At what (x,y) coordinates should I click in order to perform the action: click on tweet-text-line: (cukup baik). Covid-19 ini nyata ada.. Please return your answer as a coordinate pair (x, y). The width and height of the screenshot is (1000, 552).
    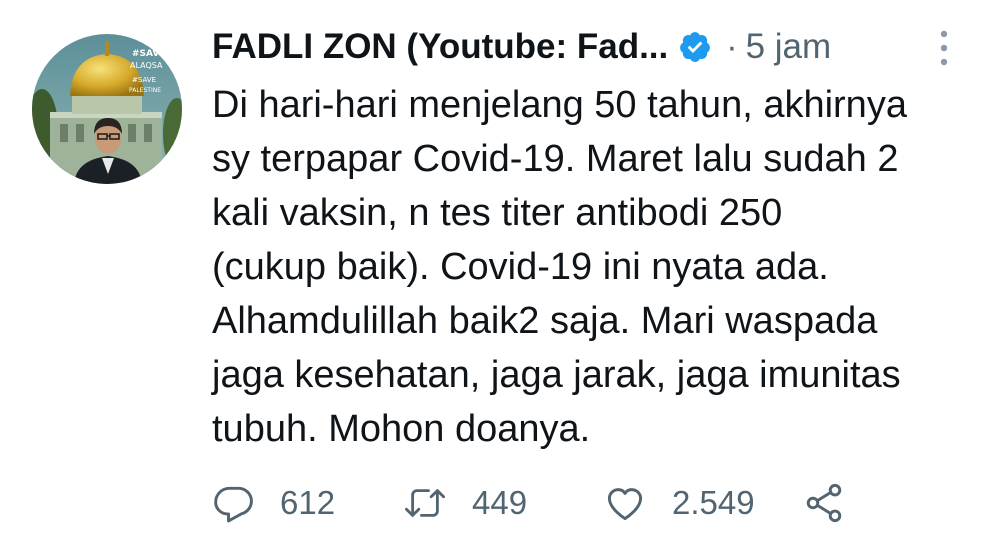
    Looking at the image, I should click on (520, 267).